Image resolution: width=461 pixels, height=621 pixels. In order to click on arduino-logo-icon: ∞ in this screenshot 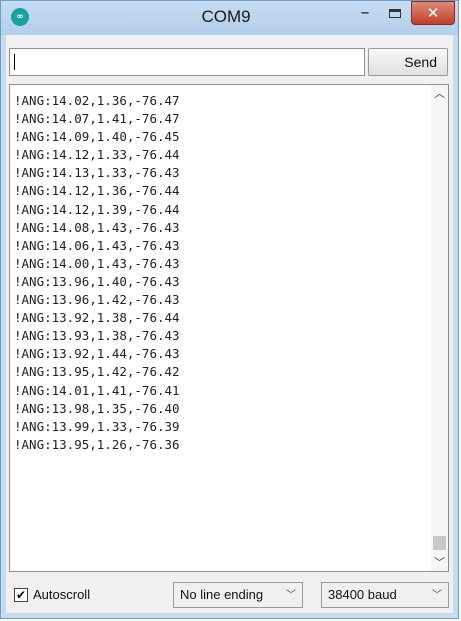, I will do `click(20, 17)`.